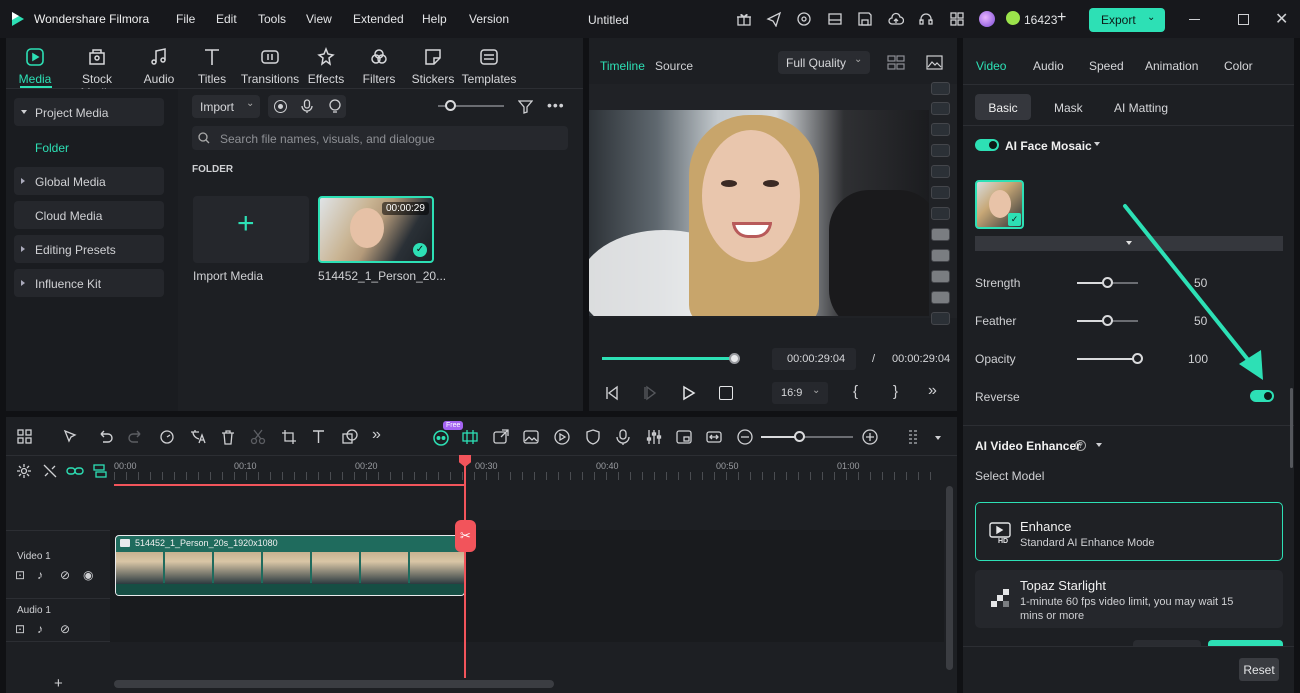 This screenshot has height=693, width=1300. I want to click on audio-mixer-icon, so click(654, 437).